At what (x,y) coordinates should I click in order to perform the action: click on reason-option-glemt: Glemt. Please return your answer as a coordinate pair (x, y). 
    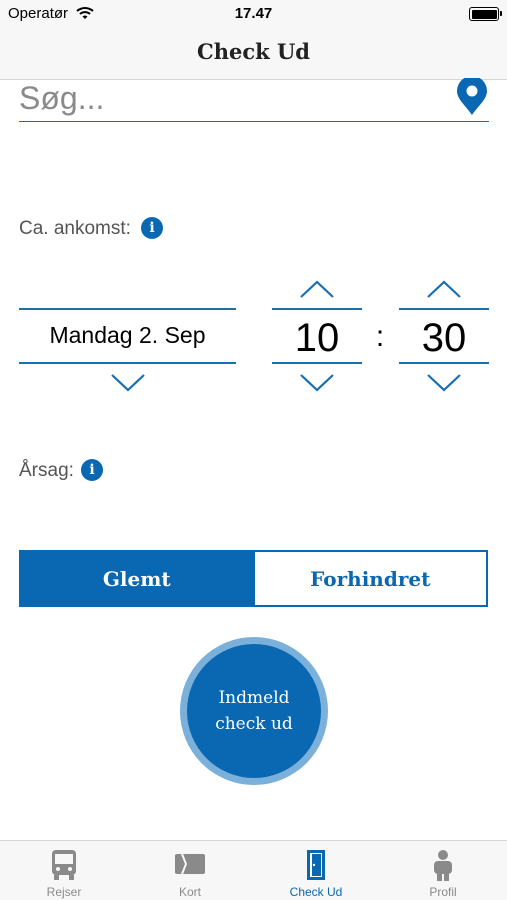
    Looking at the image, I should click on (137, 578).